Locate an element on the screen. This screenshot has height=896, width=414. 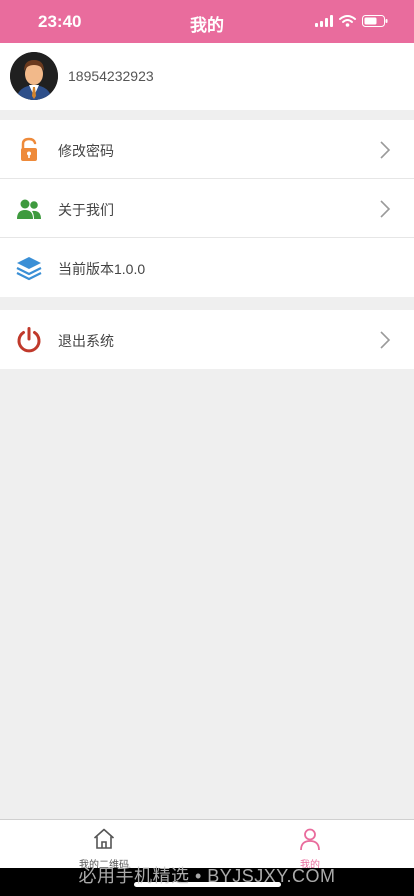
menu-logout: 退出系统 is located at coordinates (207, 339).